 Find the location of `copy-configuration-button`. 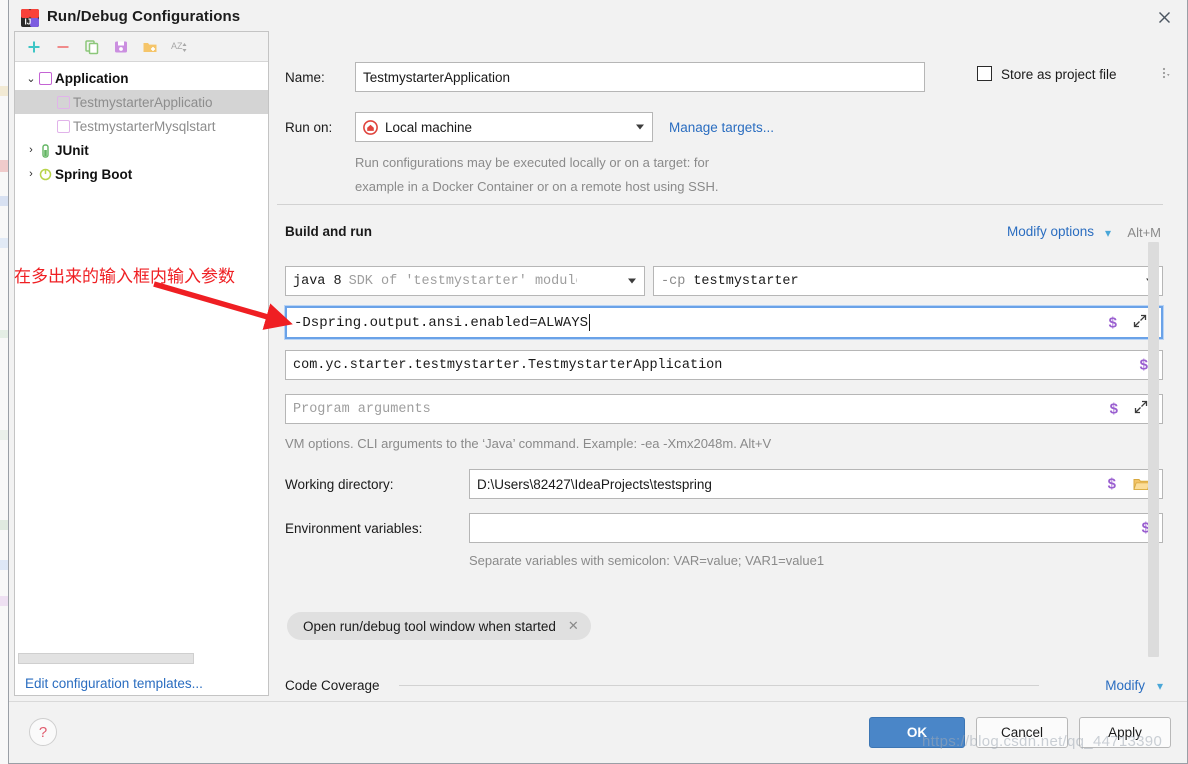

copy-configuration-button is located at coordinates (92, 47).